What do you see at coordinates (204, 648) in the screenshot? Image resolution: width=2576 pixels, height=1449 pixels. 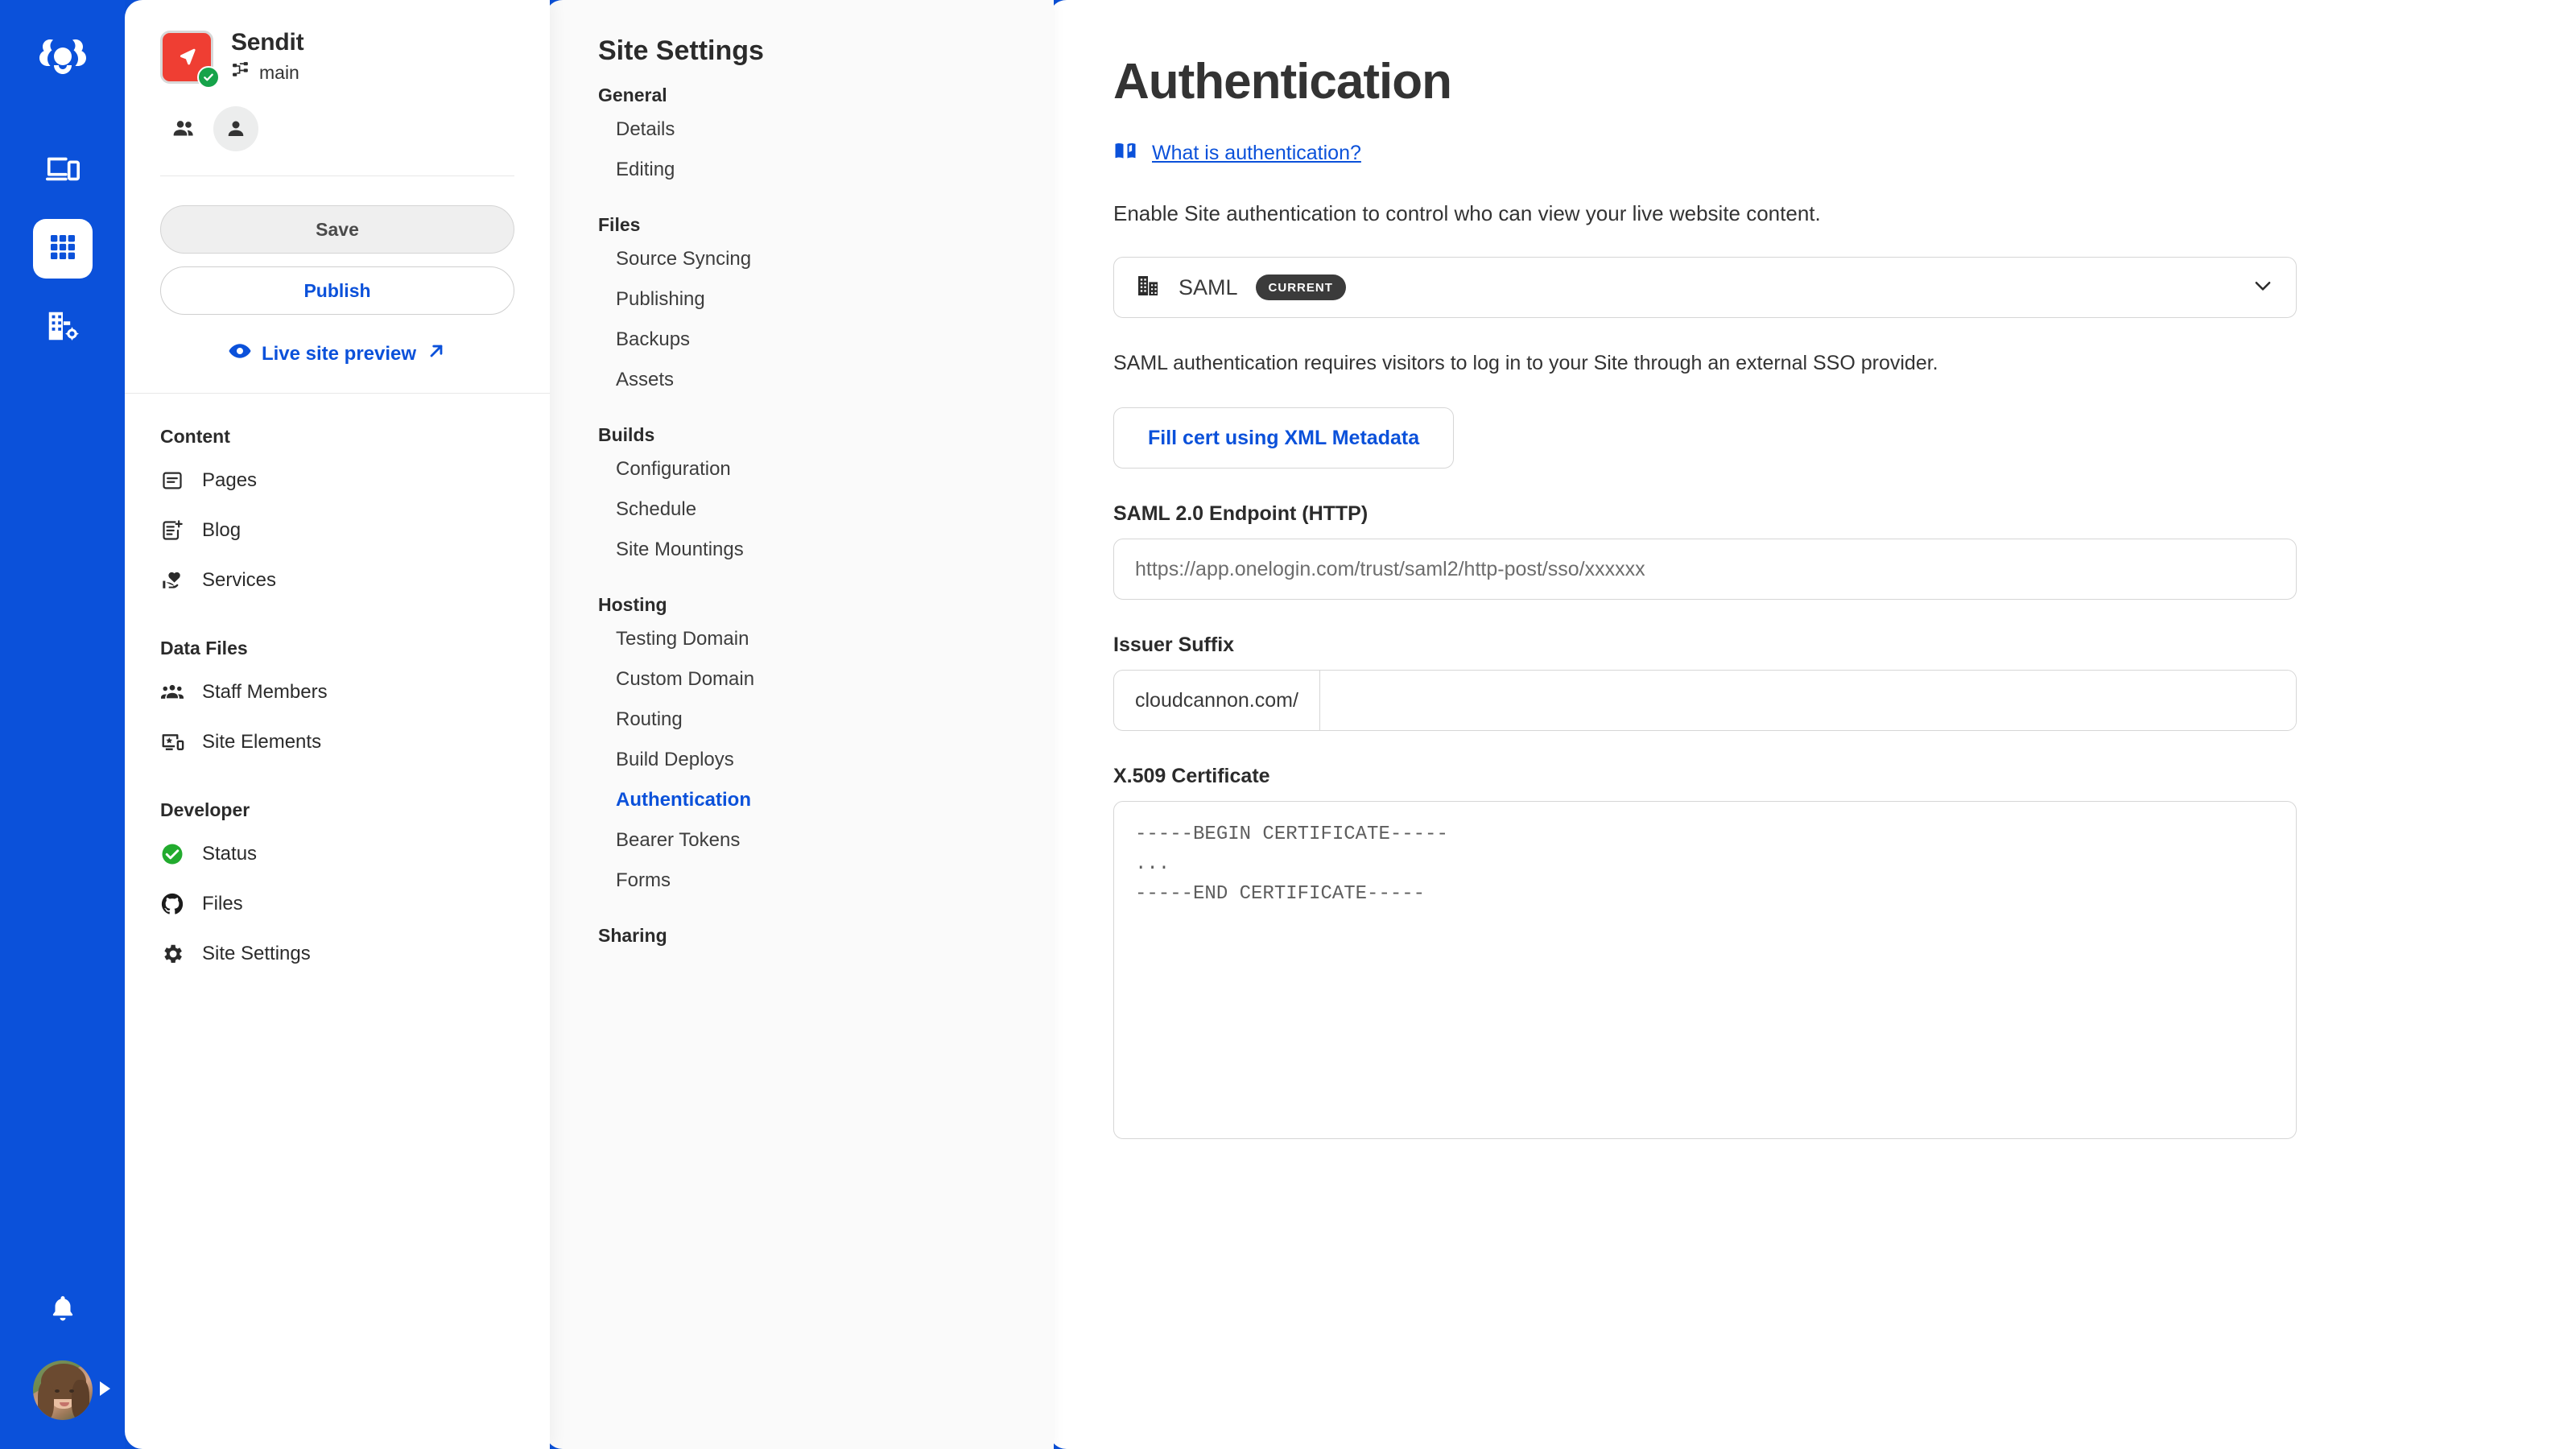 I see `nav-group-title-data-files: Data Files` at bounding box center [204, 648].